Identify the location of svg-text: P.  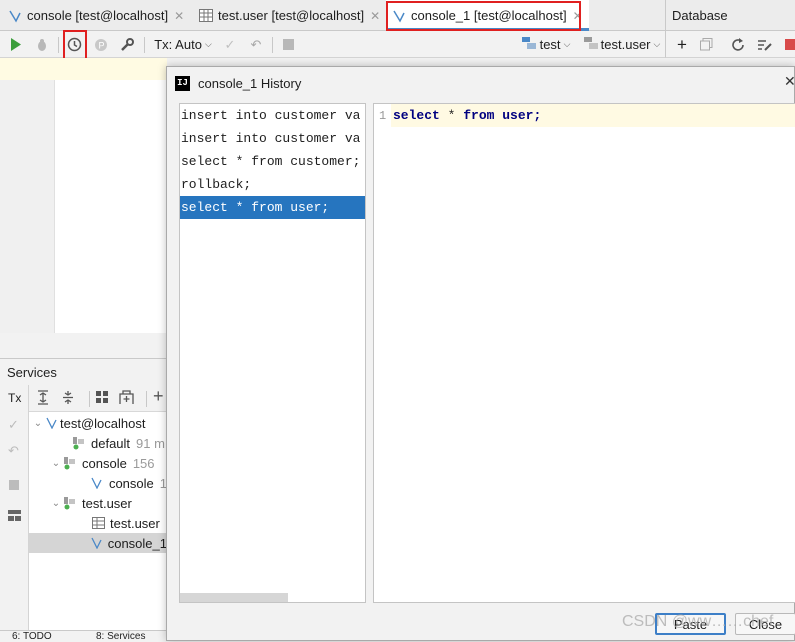
(102, 45).